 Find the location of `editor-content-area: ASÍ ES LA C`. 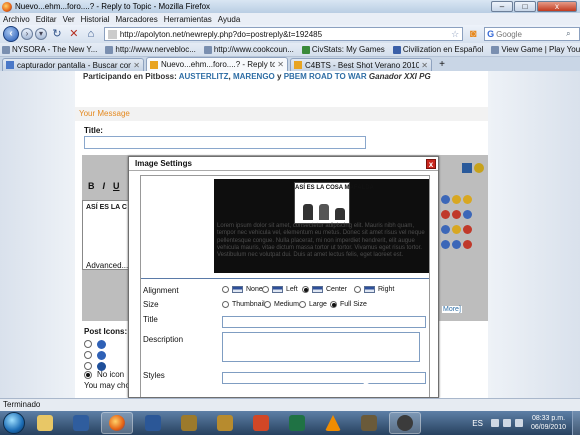

editor-content-area: ASÍ ES LA C is located at coordinates (108, 235).